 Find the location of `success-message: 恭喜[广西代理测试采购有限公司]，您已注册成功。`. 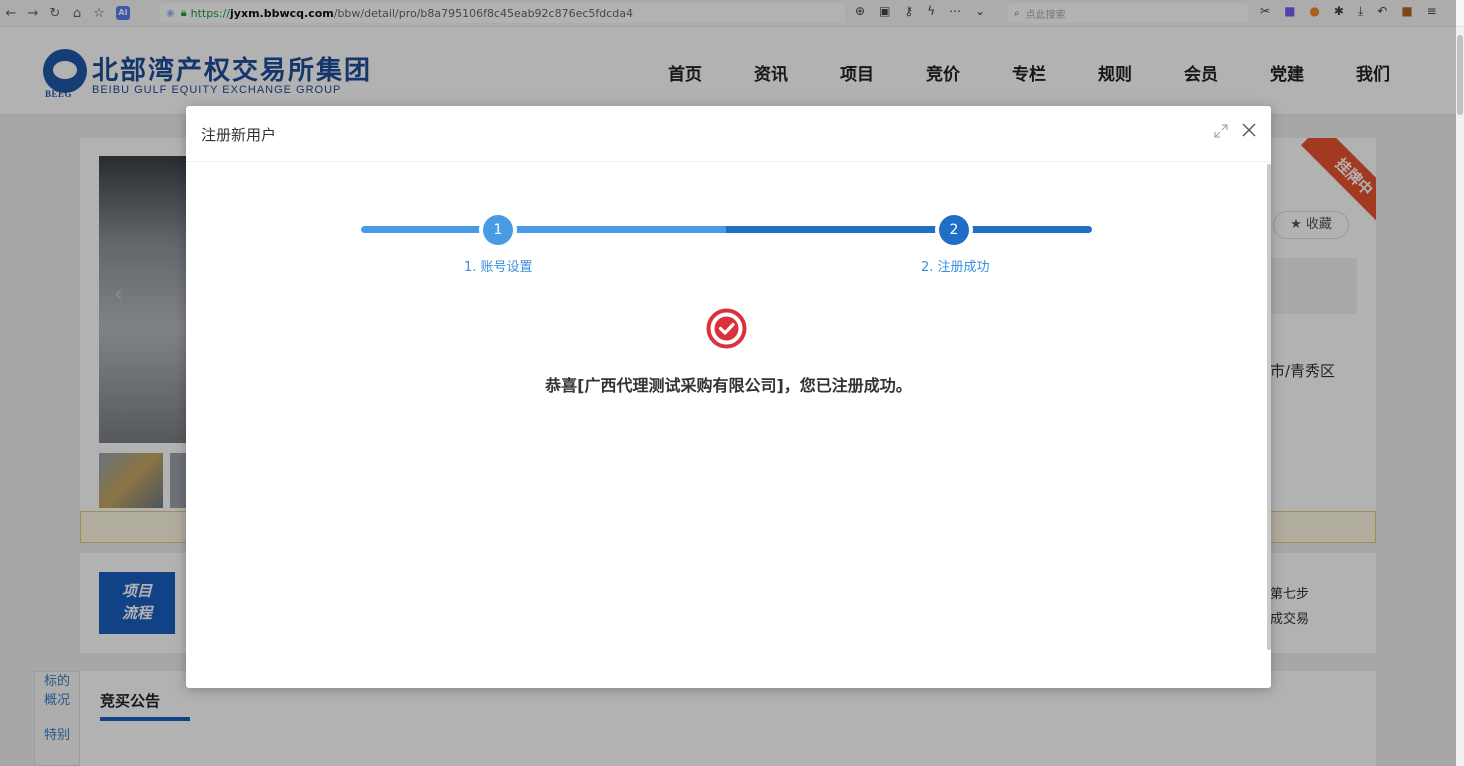

success-message: 恭喜[广西代理测试采购有限公司]，您已注册成功。 is located at coordinates (728, 385).